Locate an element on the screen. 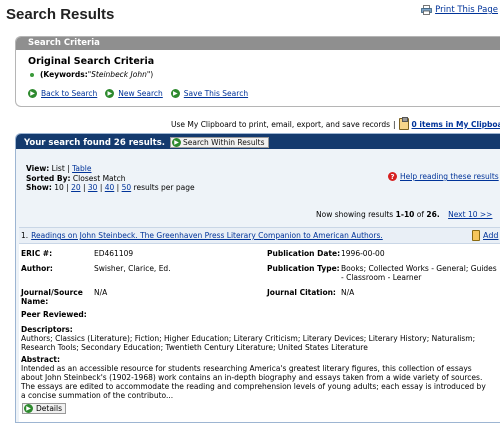 This screenshot has height=423, width=500. show-option-20: 20 is located at coordinates (76, 187).